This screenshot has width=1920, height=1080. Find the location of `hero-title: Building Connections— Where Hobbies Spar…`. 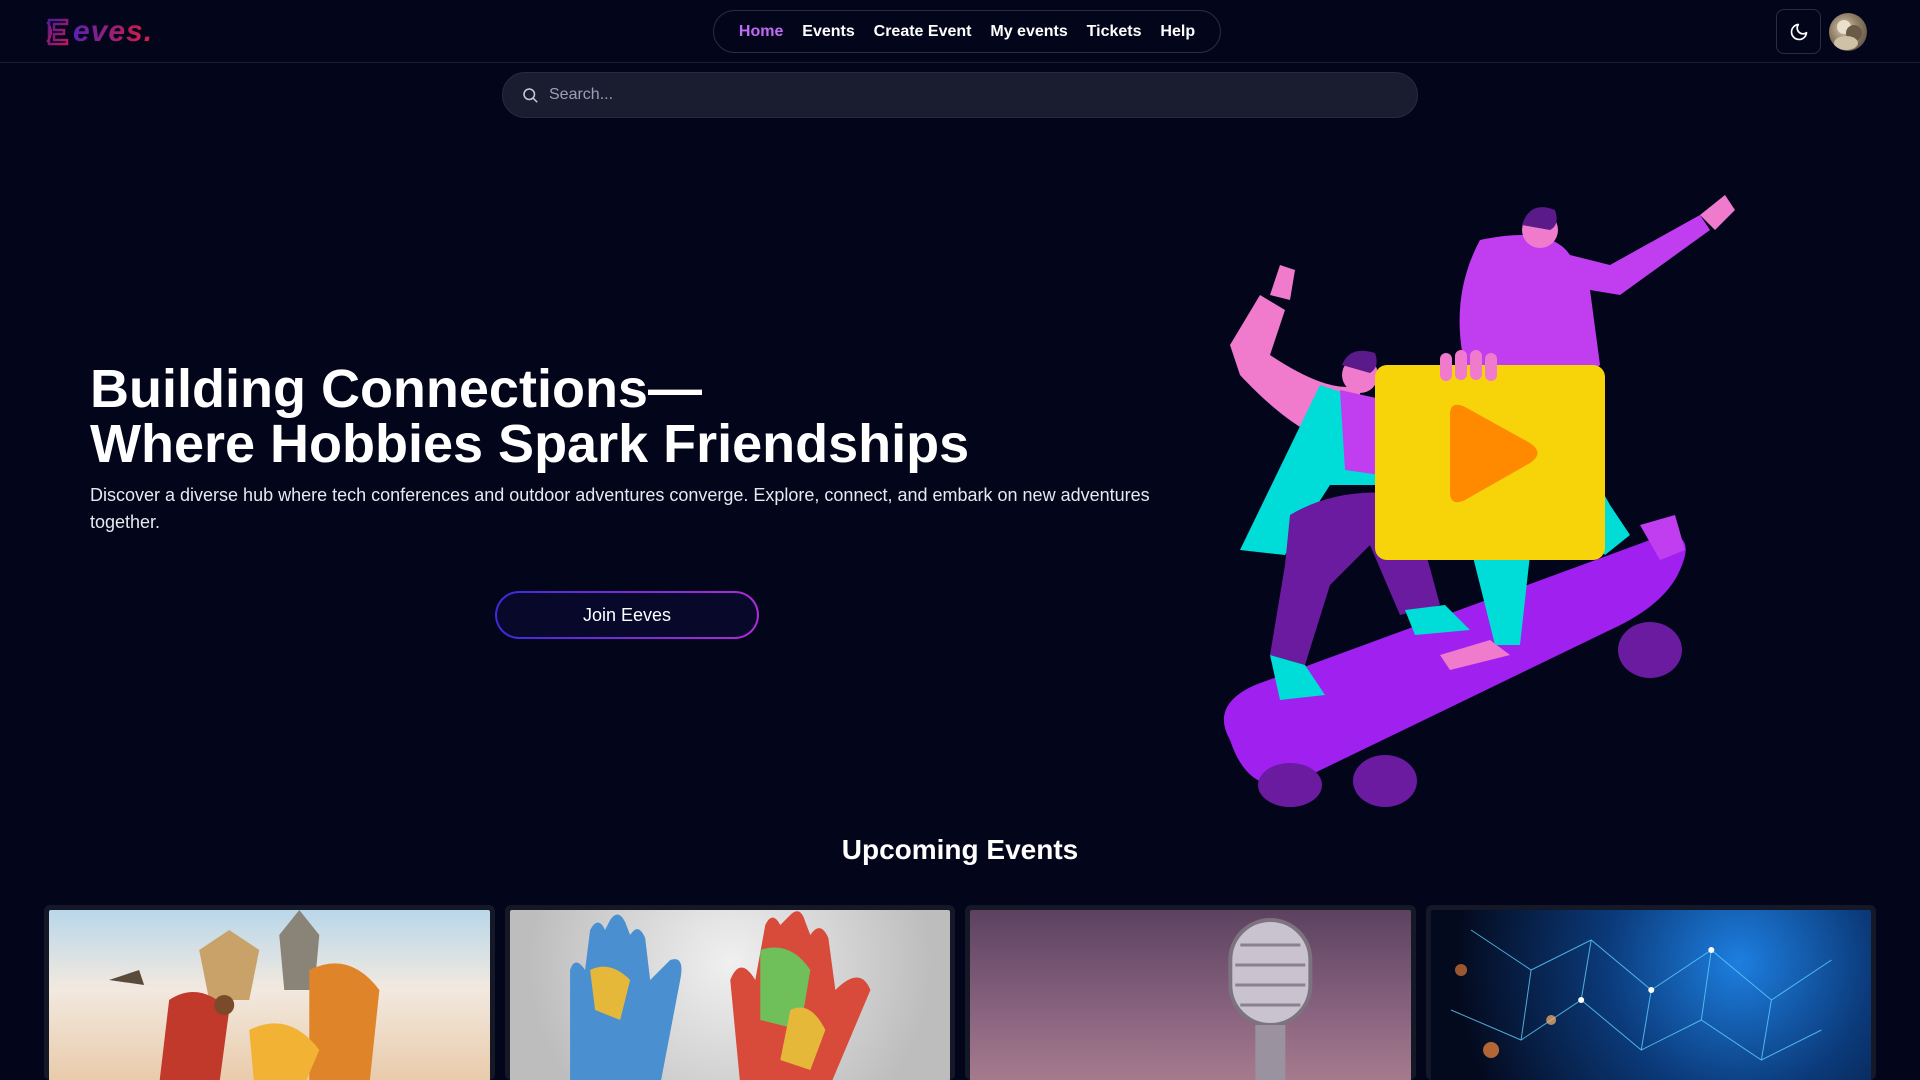

hero-title: Building Connections— Where Hobbies Spar… is located at coordinates (640, 417).